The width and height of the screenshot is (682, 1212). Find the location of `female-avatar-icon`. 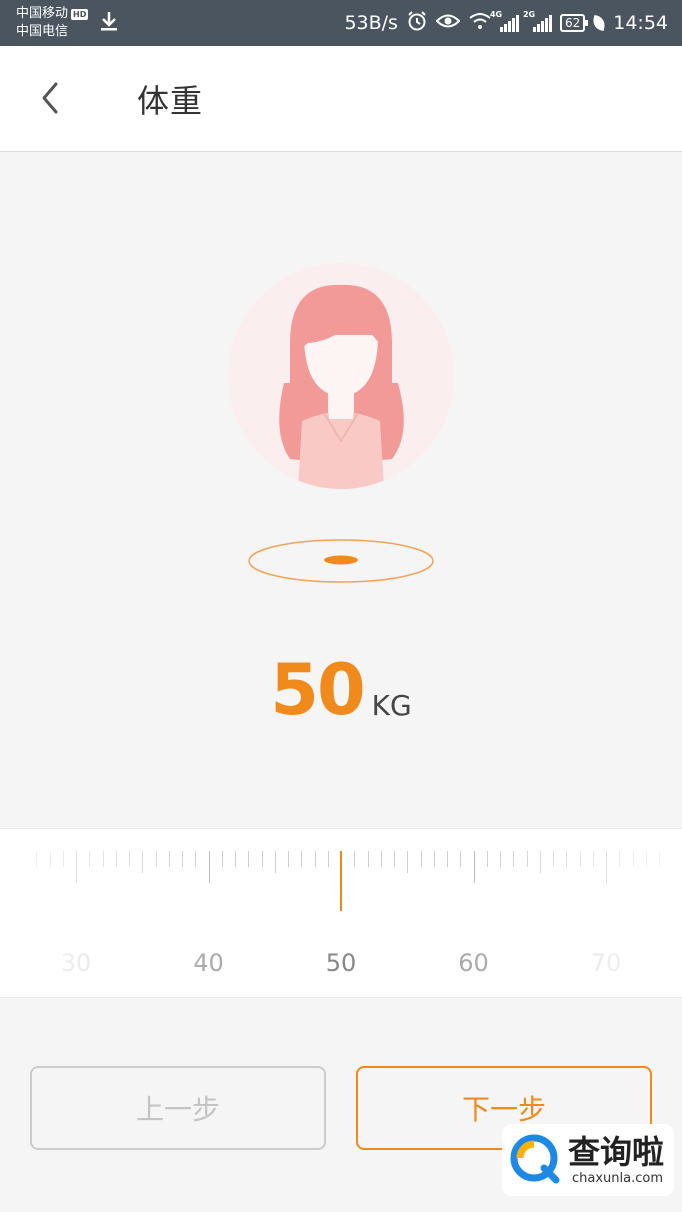

female-avatar-icon is located at coordinates (341, 386).